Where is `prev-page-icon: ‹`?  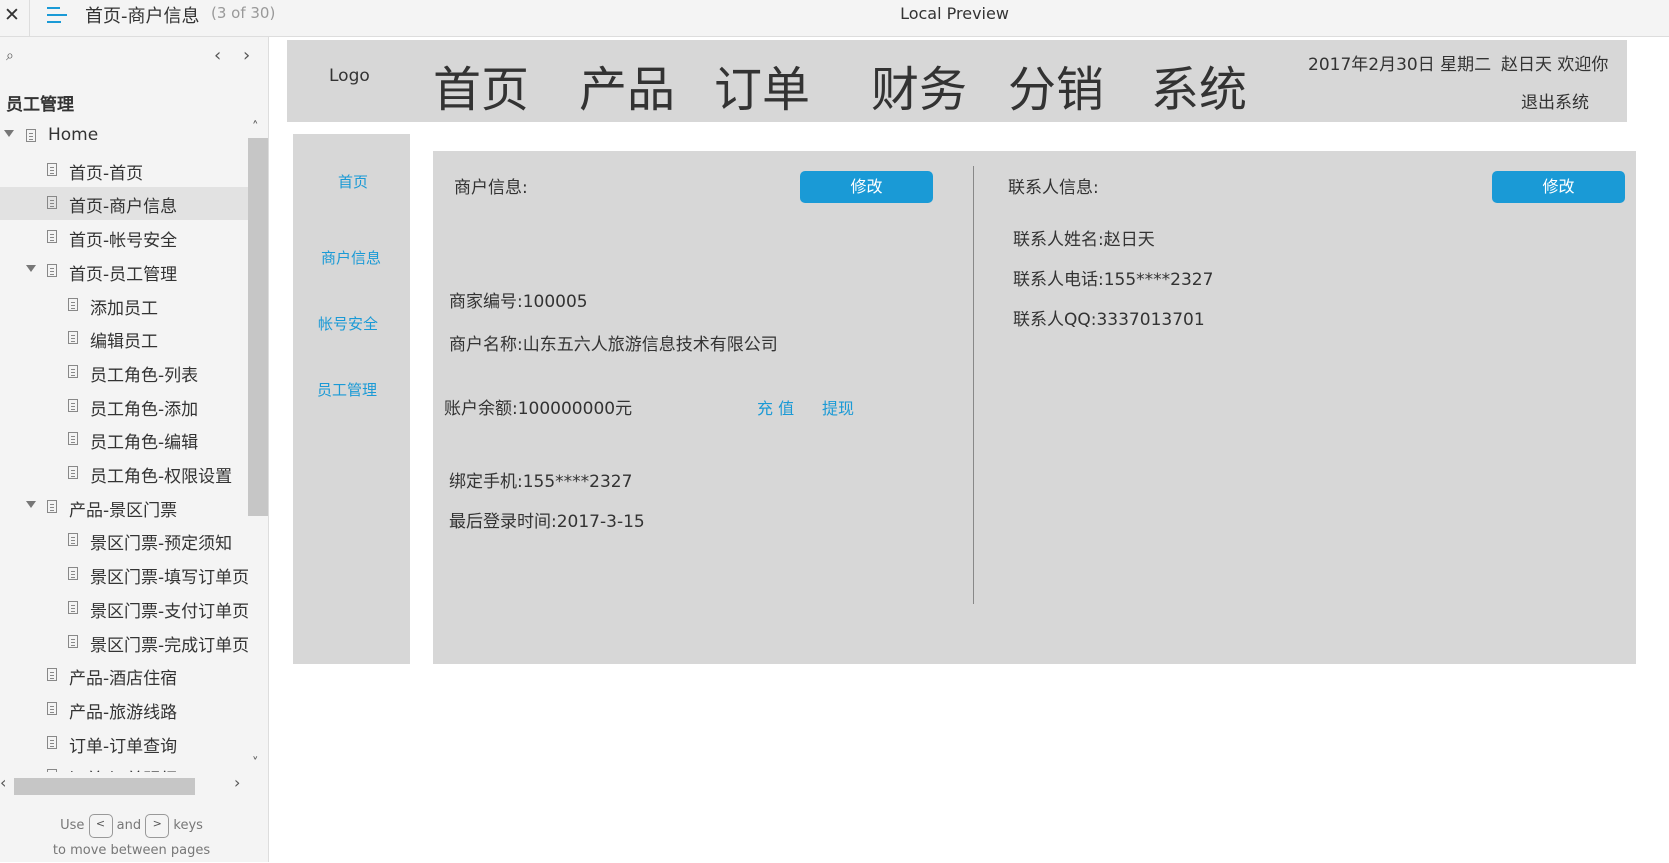
prev-page-icon: ‹ is located at coordinates (217, 55).